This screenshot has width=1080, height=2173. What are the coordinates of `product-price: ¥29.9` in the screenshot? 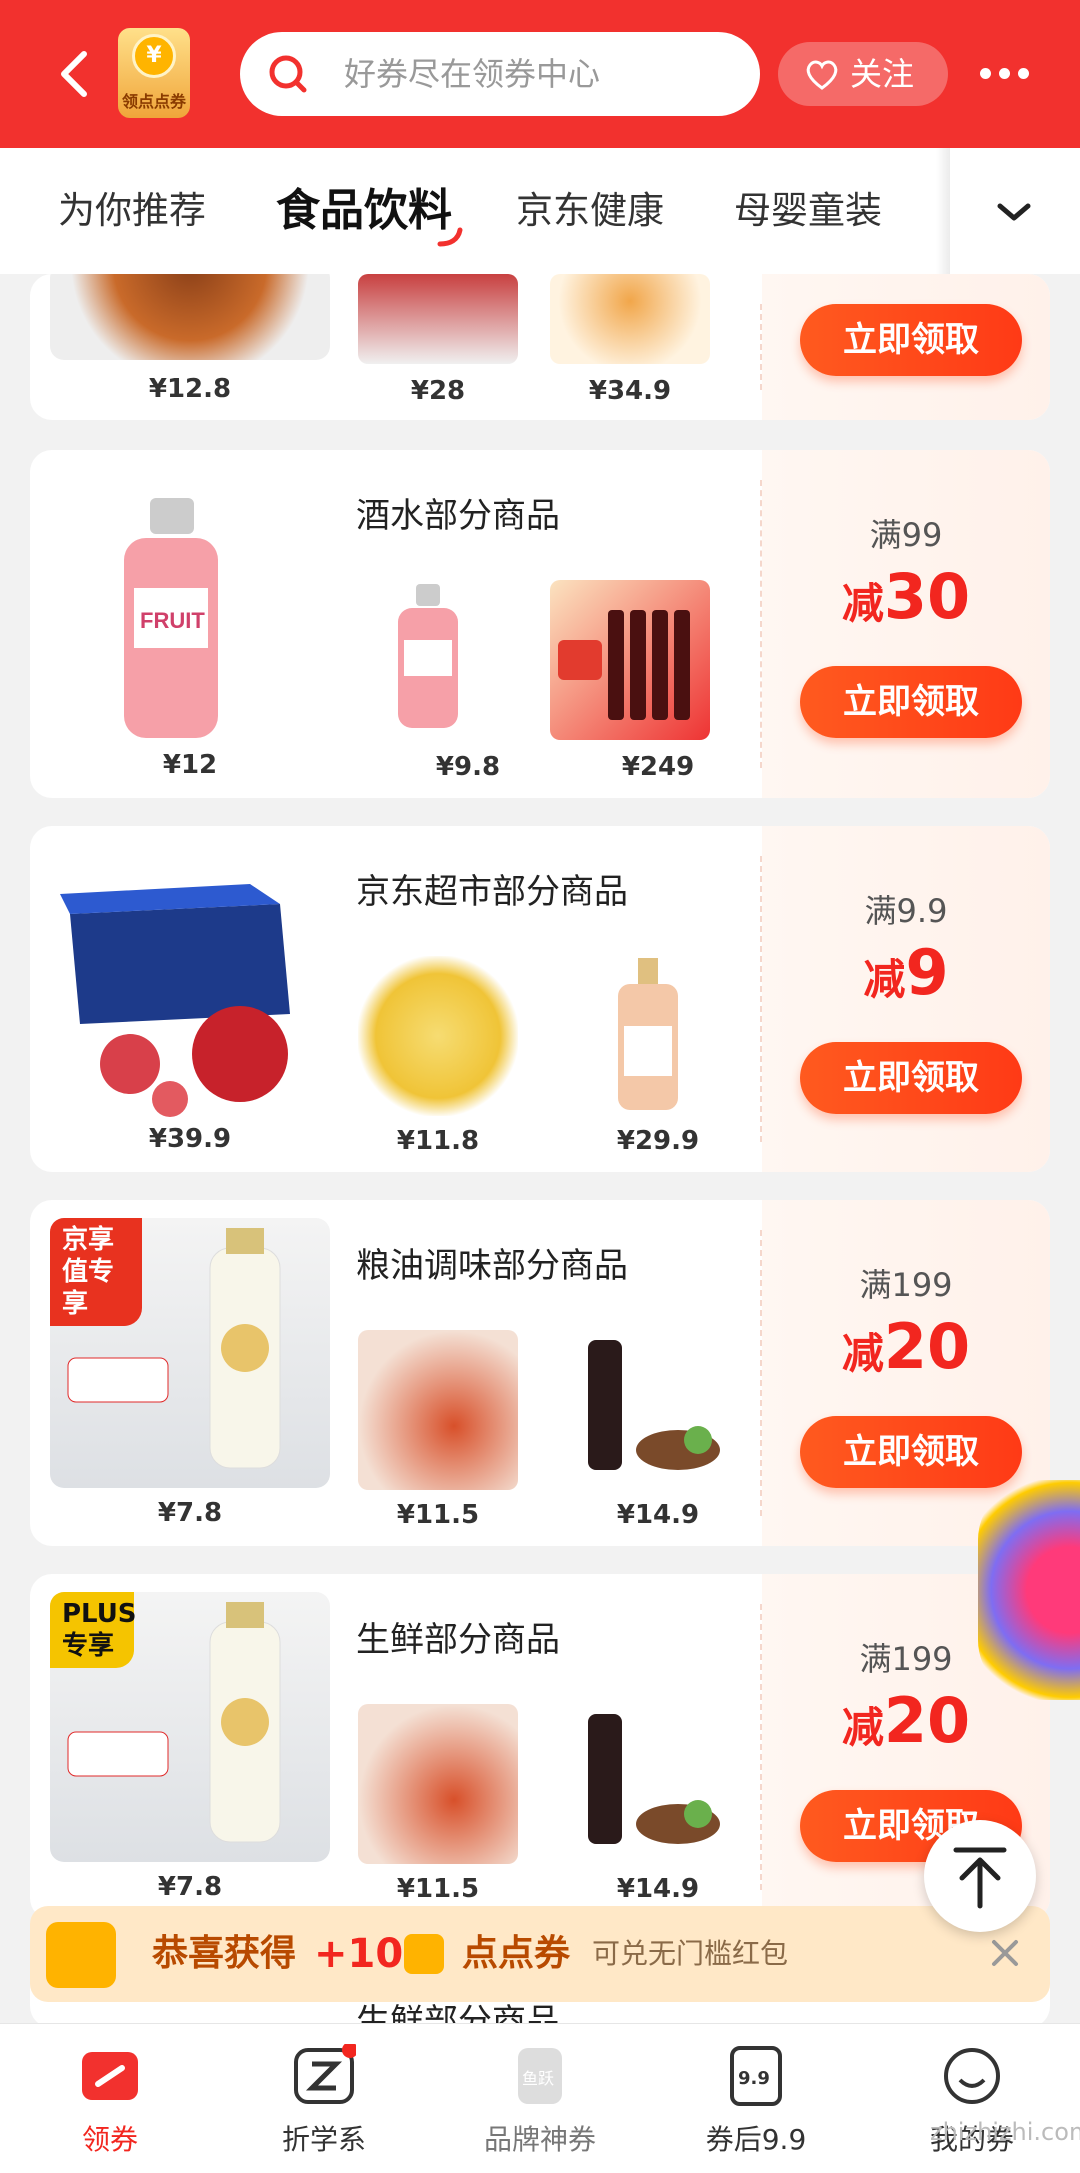 It's located at (658, 1141).